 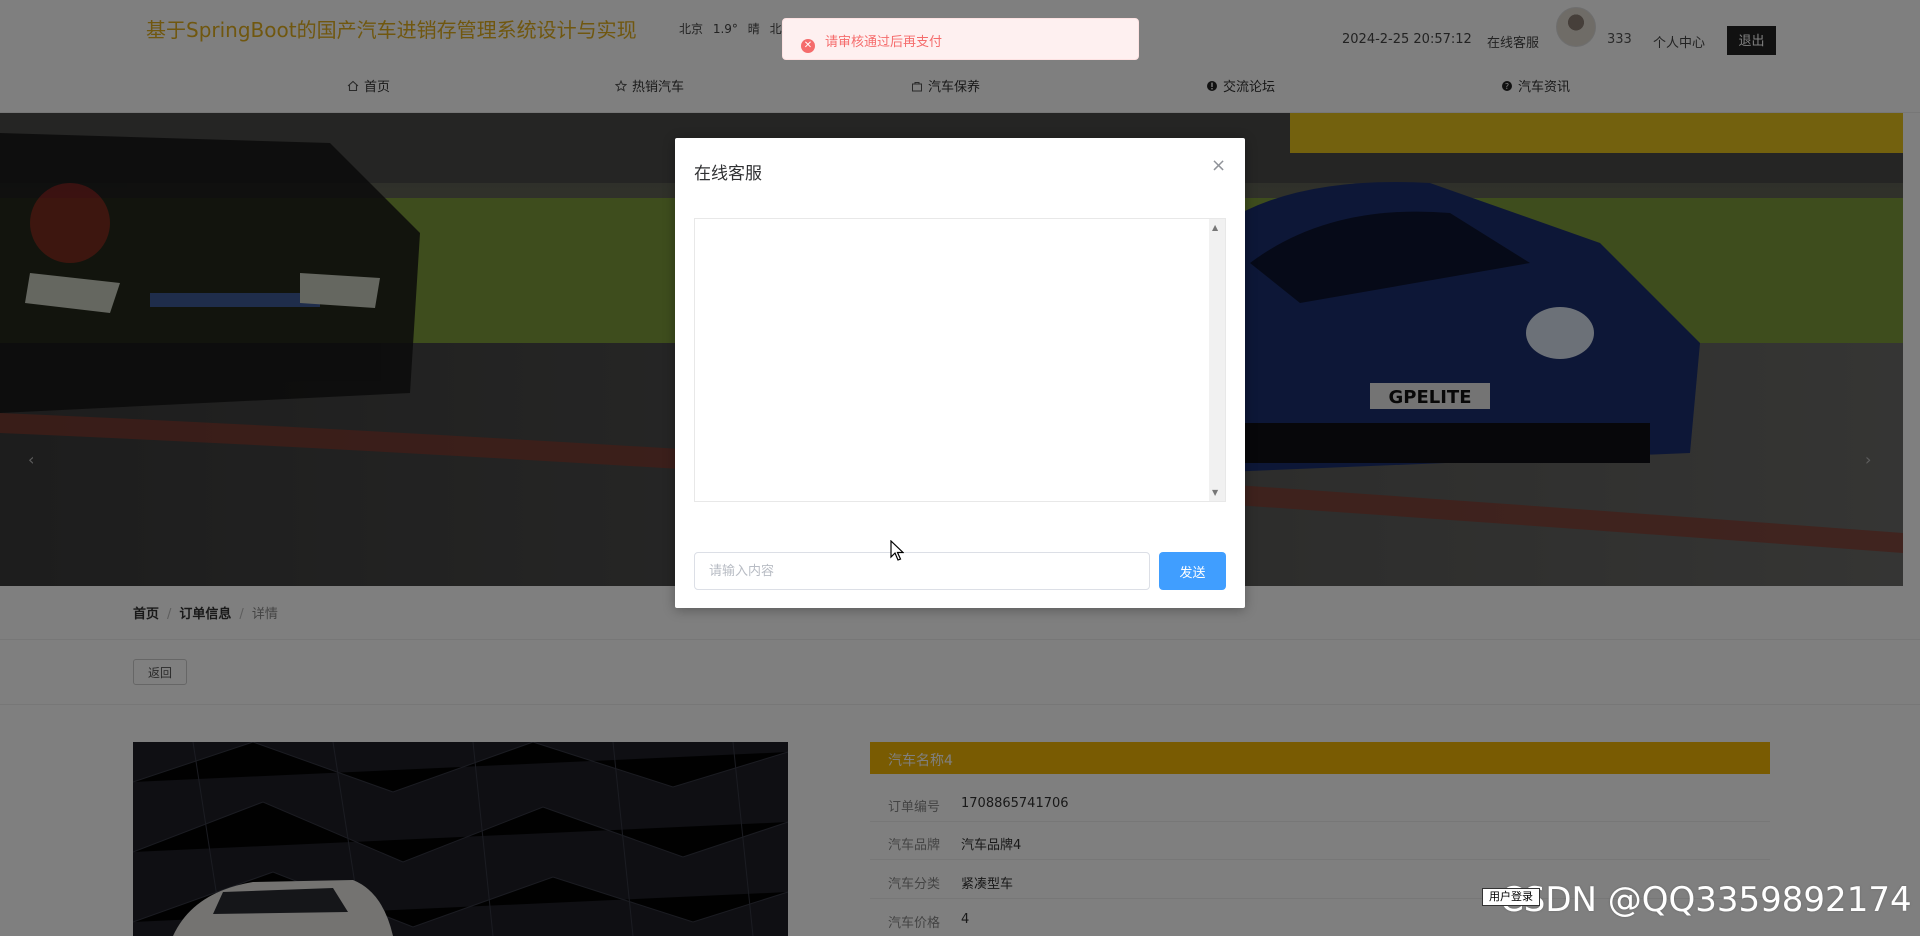 What do you see at coordinates (1215, 492) in the screenshot?
I see `scroll-down-icon: ▼` at bounding box center [1215, 492].